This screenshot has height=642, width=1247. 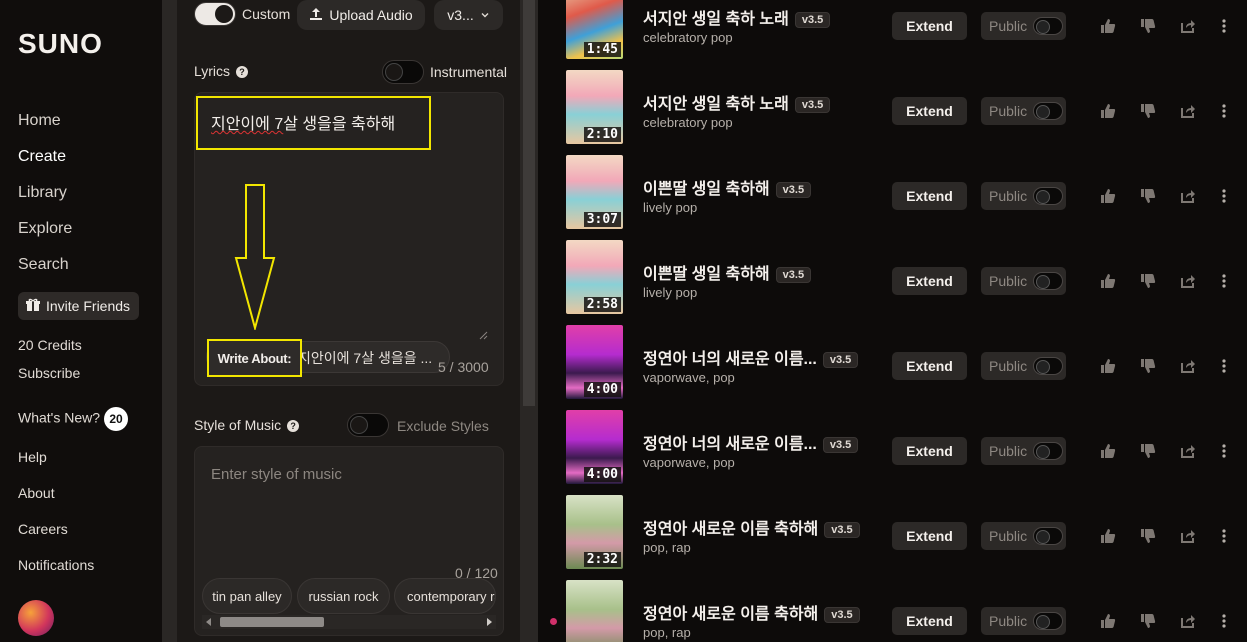 I want to click on song-cover: 2:58, so click(x=594, y=277).